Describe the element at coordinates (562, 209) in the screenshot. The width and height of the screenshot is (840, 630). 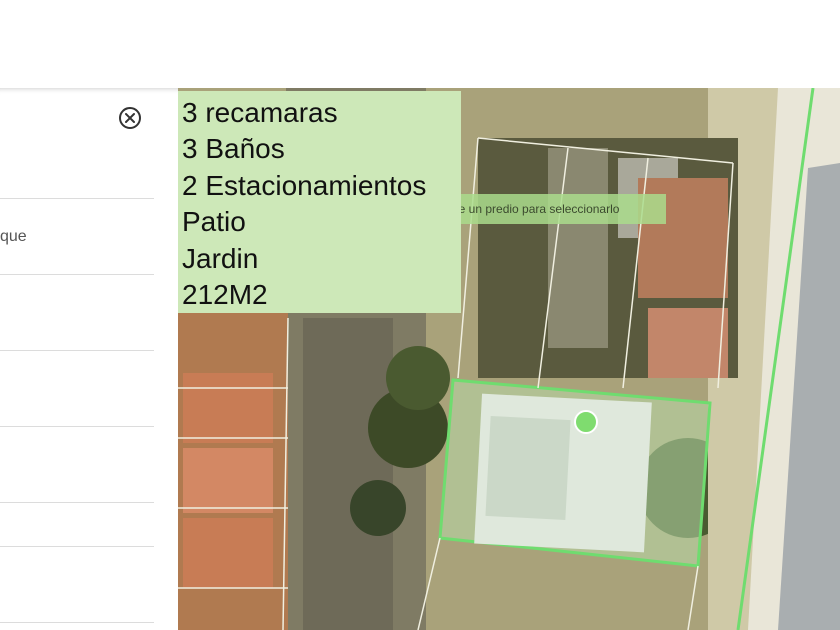
I see `map-hint-tooltip: bre un predio para seleccionarlo` at that location.